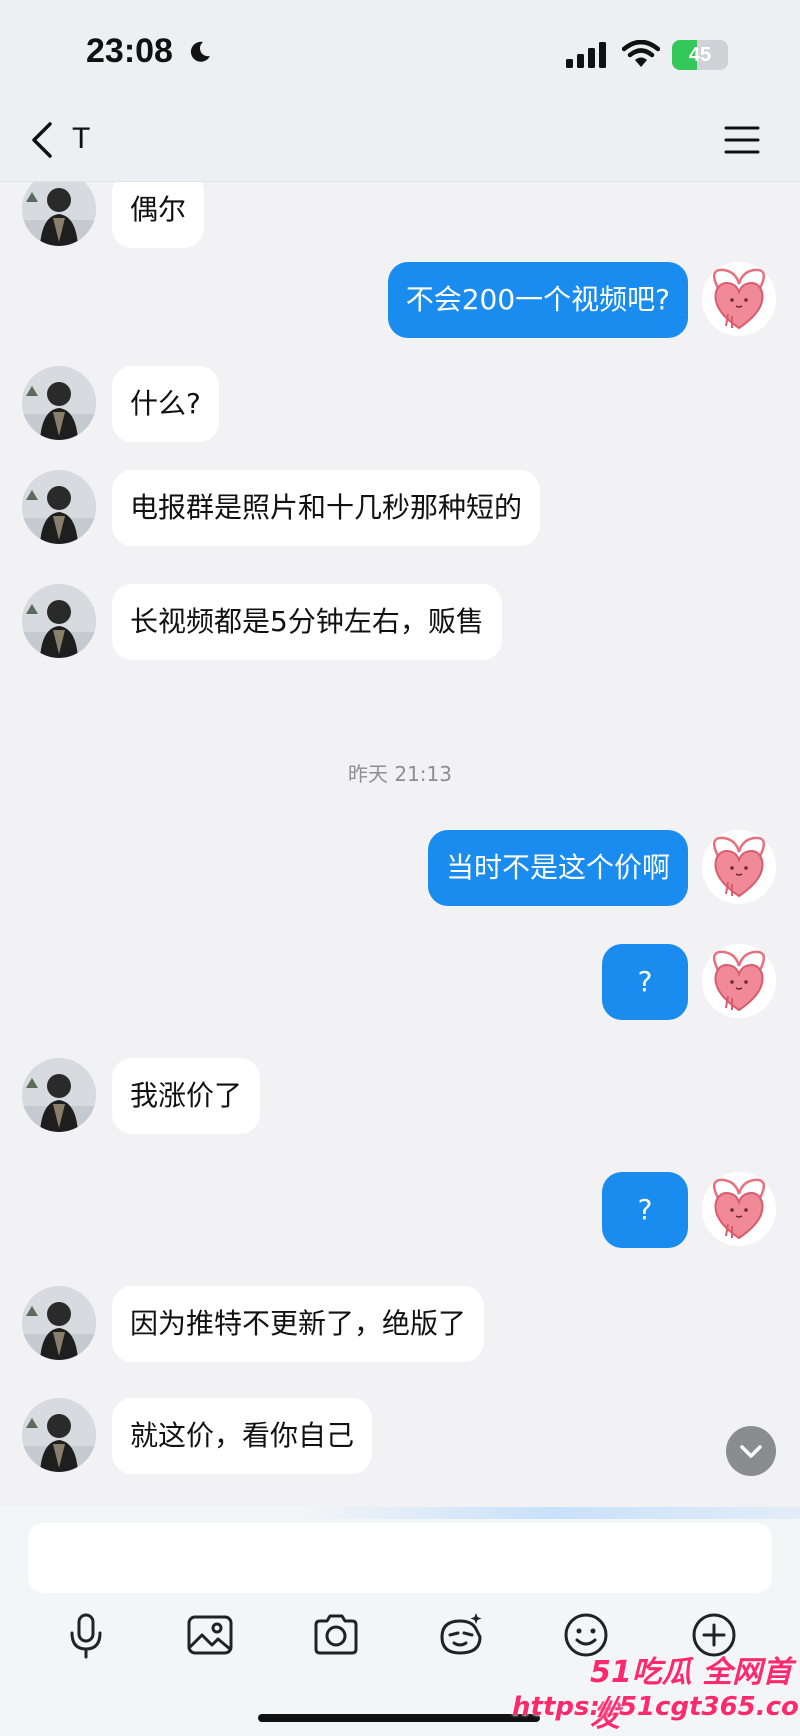  Describe the element at coordinates (326, 508) in the screenshot. I see `message-bubble-received: 电报群是照片和十几秒那种短的` at that location.